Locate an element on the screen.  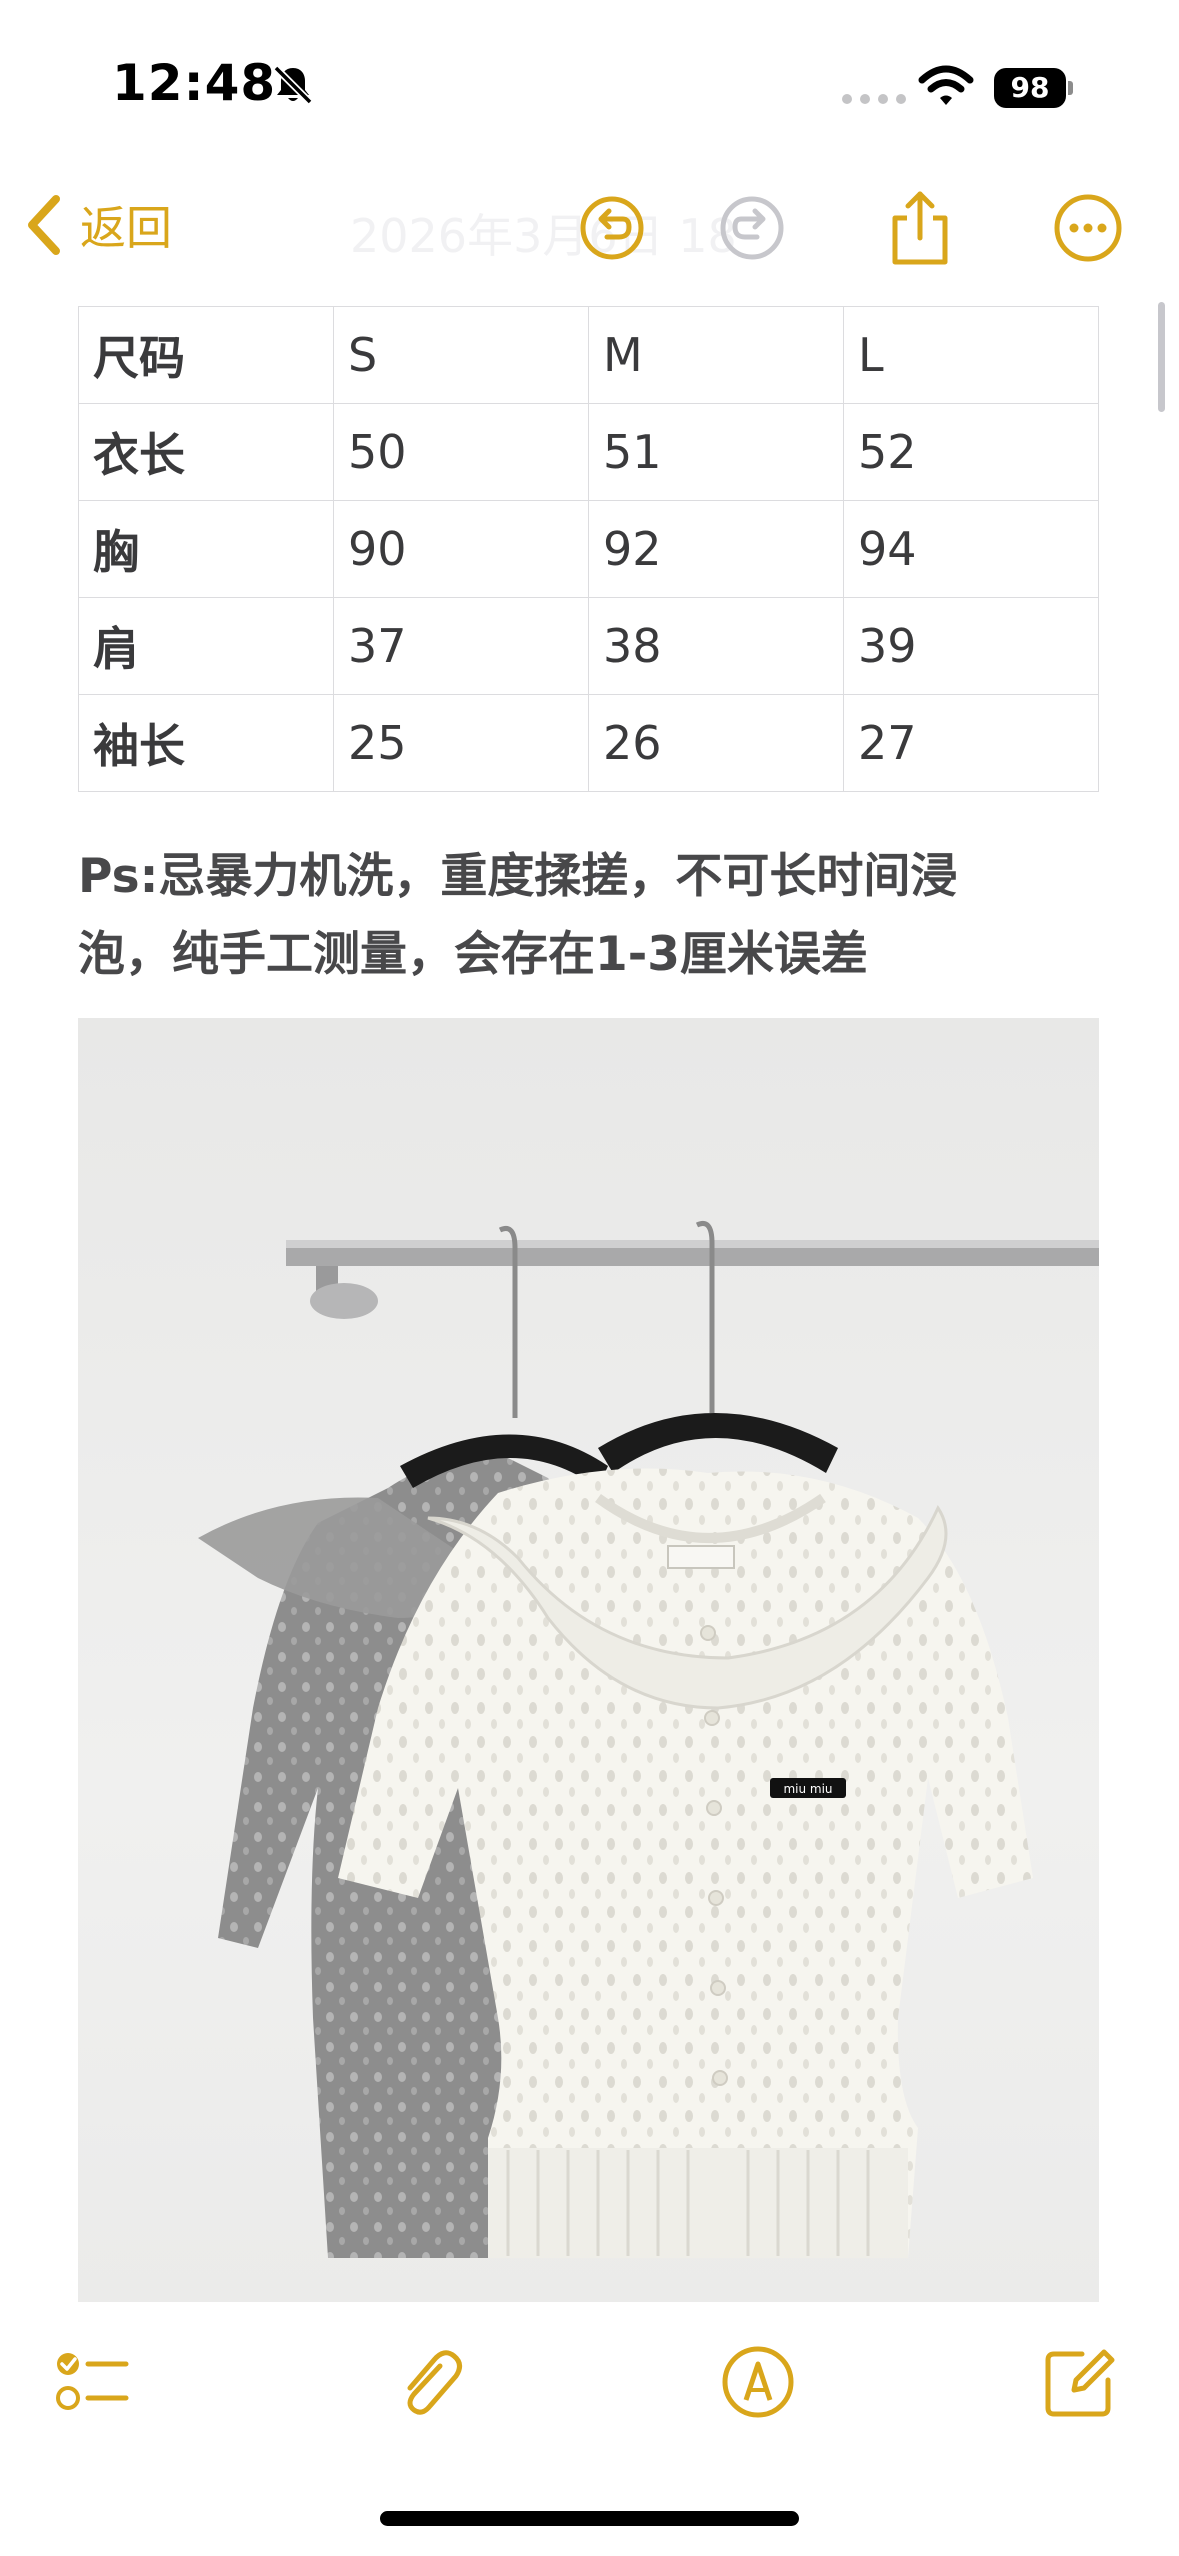
redo-icon is located at coordinates (752, 228).